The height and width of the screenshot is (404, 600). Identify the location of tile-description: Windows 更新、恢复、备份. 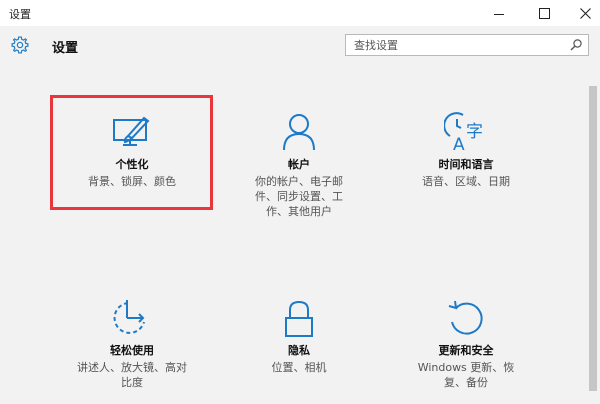
(466, 375).